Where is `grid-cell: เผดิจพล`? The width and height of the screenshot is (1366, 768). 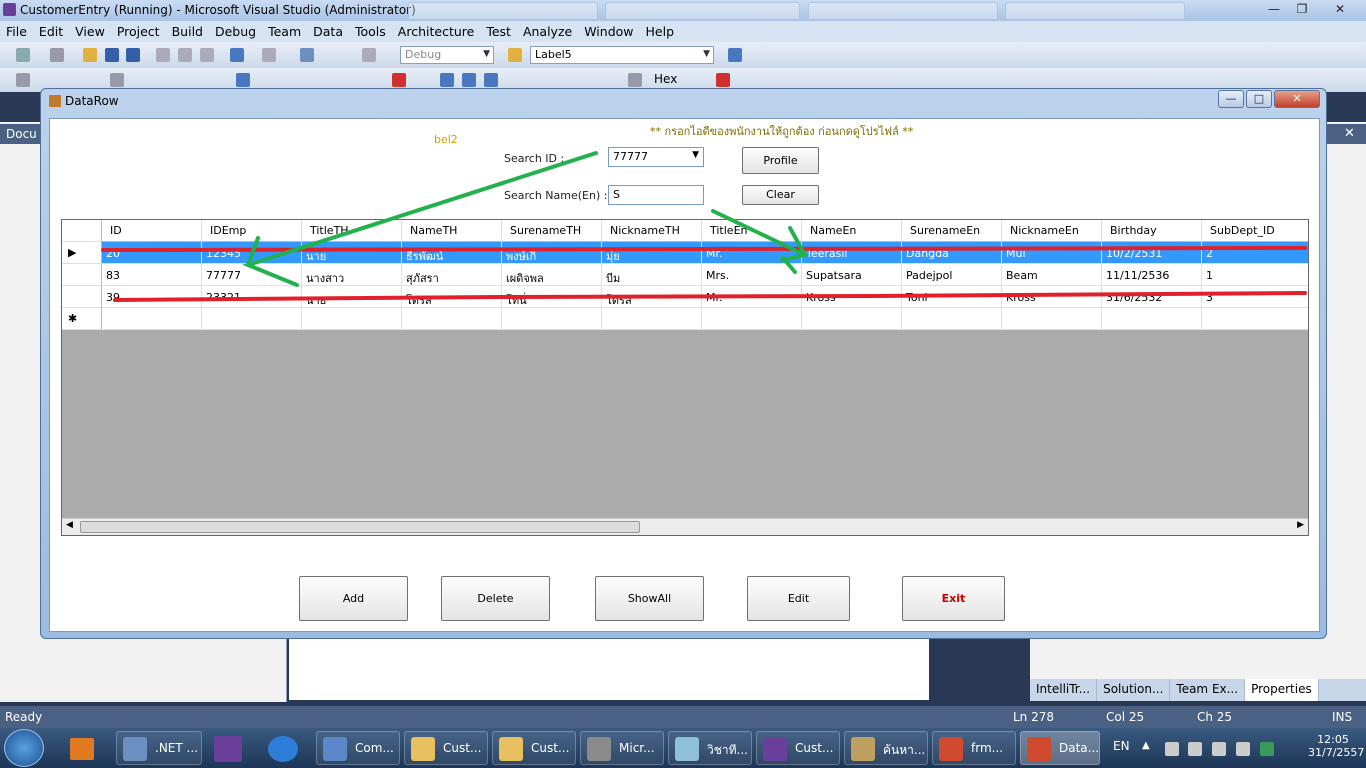
grid-cell: เผดิจพล is located at coordinates (552, 275).